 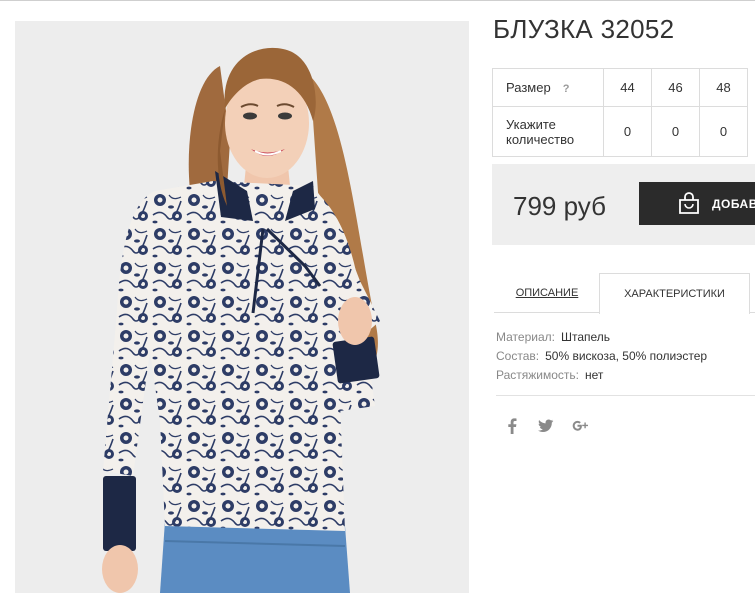 What do you see at coordinates (752, 312) in the screenshot?
I see `tab-divider-right` at bounding box center [752, 312].